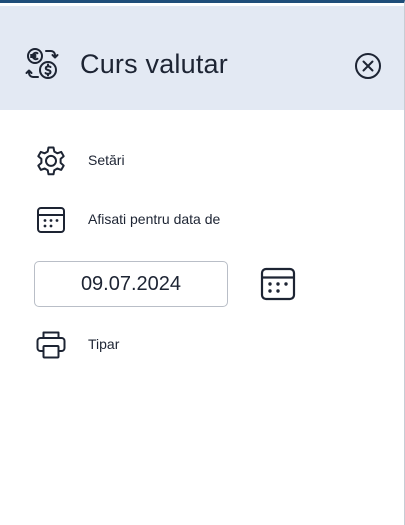 The height and width of the screenshot is (525, 405). What do you see at coordinates (131, 284) in the screenshot?
I see `date-input` at bounding box center [131, 284].